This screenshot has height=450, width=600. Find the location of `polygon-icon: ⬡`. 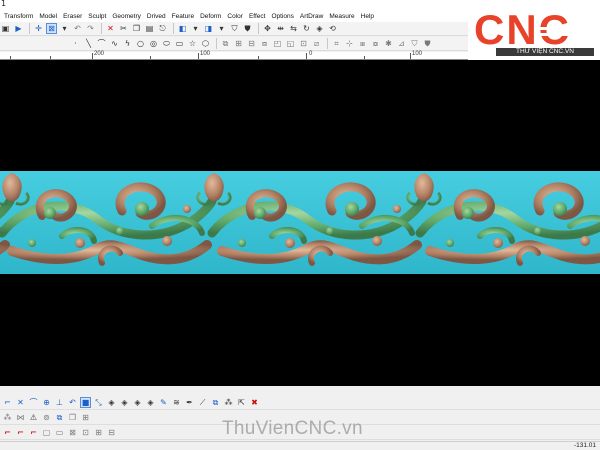

polygon-icon: ⬡ is located at coordinates (205, 43).